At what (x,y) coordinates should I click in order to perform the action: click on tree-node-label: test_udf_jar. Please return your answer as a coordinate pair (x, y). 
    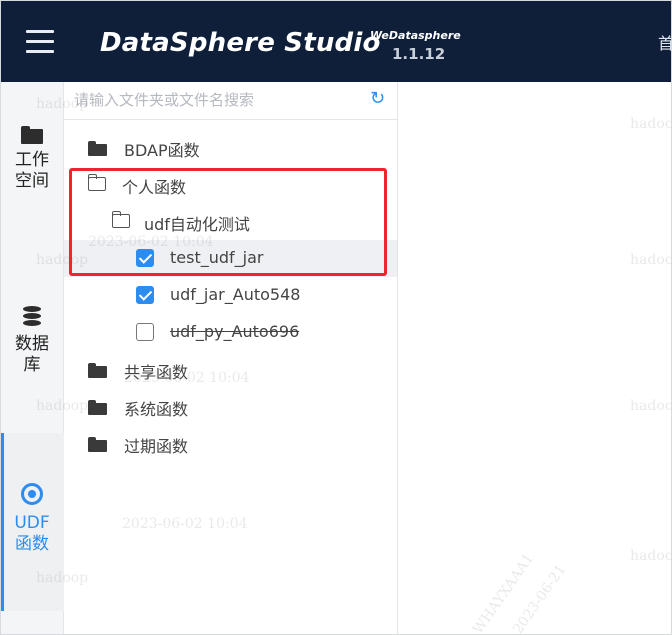
    Looking at the image, I should click on (217, 257).